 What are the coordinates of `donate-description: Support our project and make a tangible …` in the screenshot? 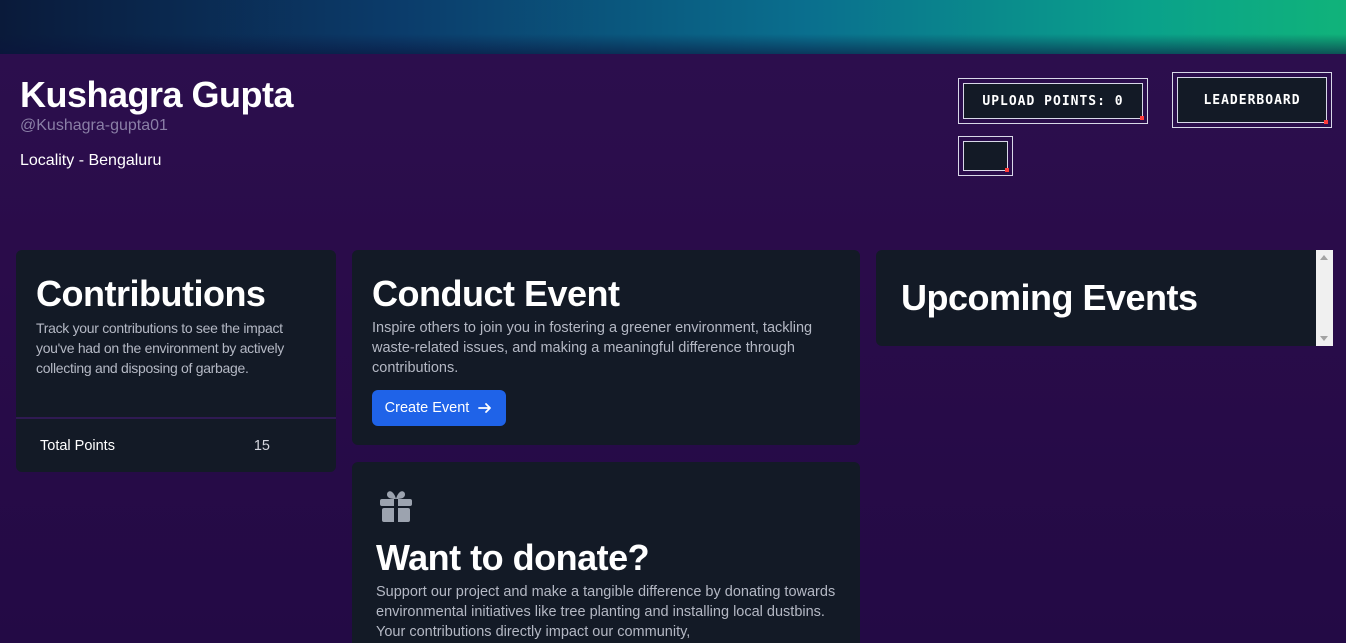 It's located at (606, 612).